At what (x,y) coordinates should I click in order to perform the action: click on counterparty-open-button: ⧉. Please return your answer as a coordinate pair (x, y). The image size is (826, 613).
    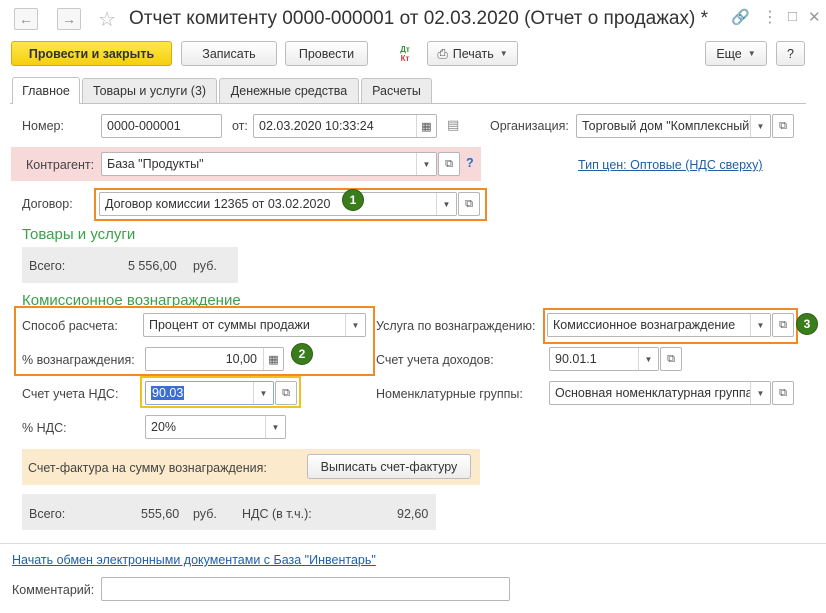
    Looking at the image, I should click on (449, 164).